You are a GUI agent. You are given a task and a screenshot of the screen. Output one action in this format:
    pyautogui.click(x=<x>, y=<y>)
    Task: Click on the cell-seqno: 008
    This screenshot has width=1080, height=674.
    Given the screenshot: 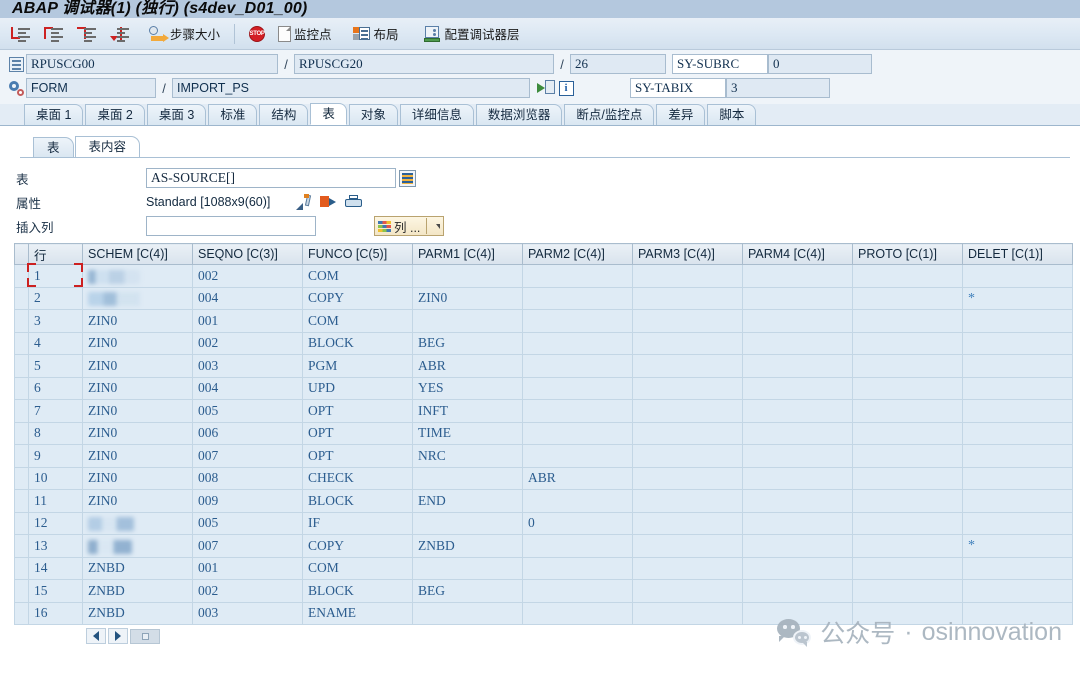 What is the action you would take?
    pyautogui.click(x=247, y=478)
    